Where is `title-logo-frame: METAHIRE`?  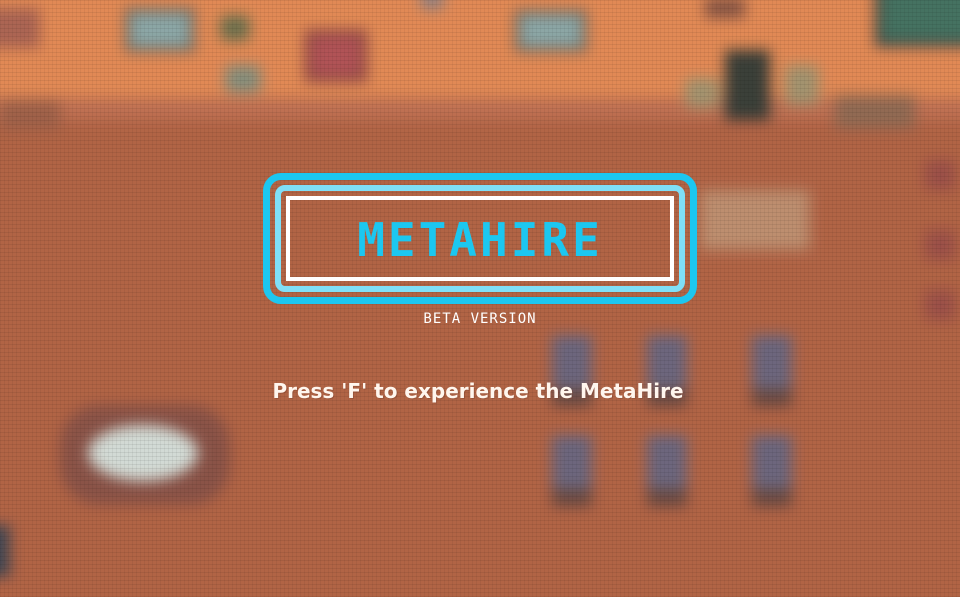
title-logo-frame: METAHIRE is located at coordinates (480, 238).